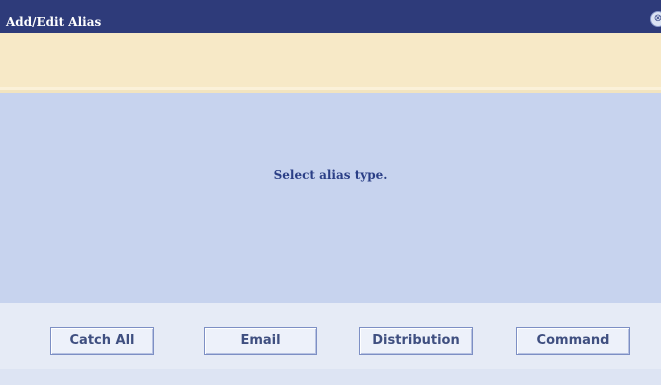  Describe the element at coordinates (260, 341) in the screenshot. I see `email-button: Email` at that location.